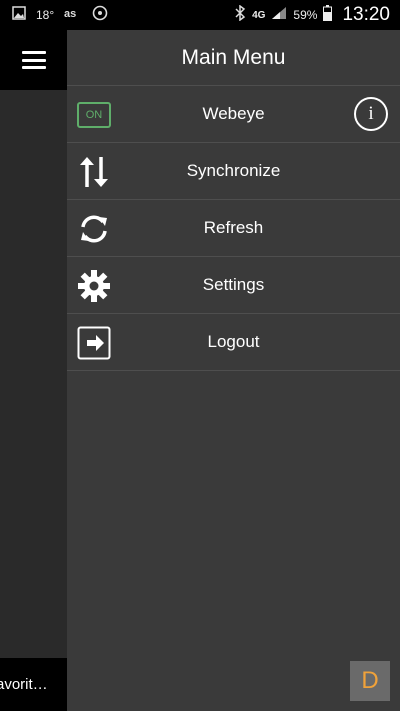 Image resolution: width=400 pixels, height=711 pixels. I want to click on battery-percent: 59%, so click(305, 15).